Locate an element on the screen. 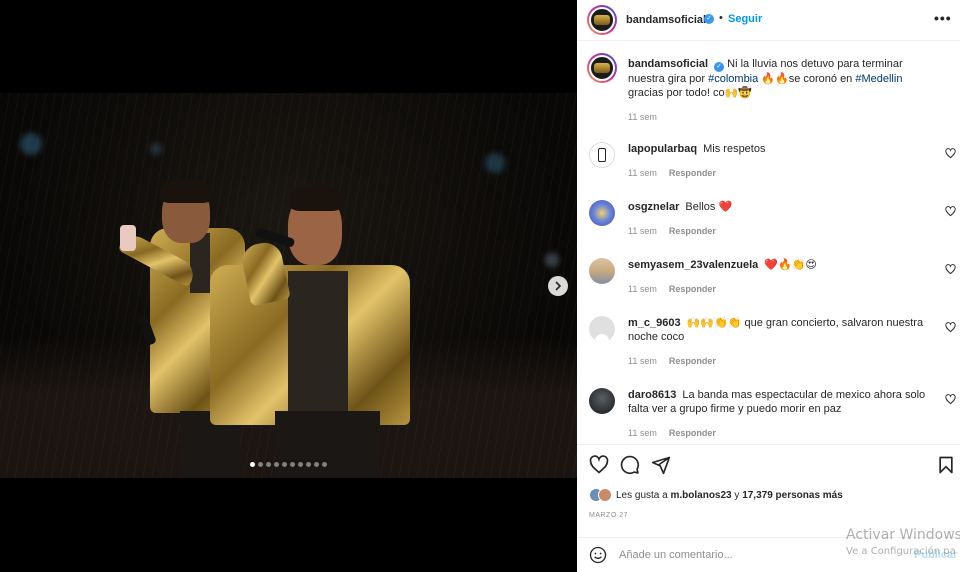  save-bookmark-icon is located at coordinates (946, 465).